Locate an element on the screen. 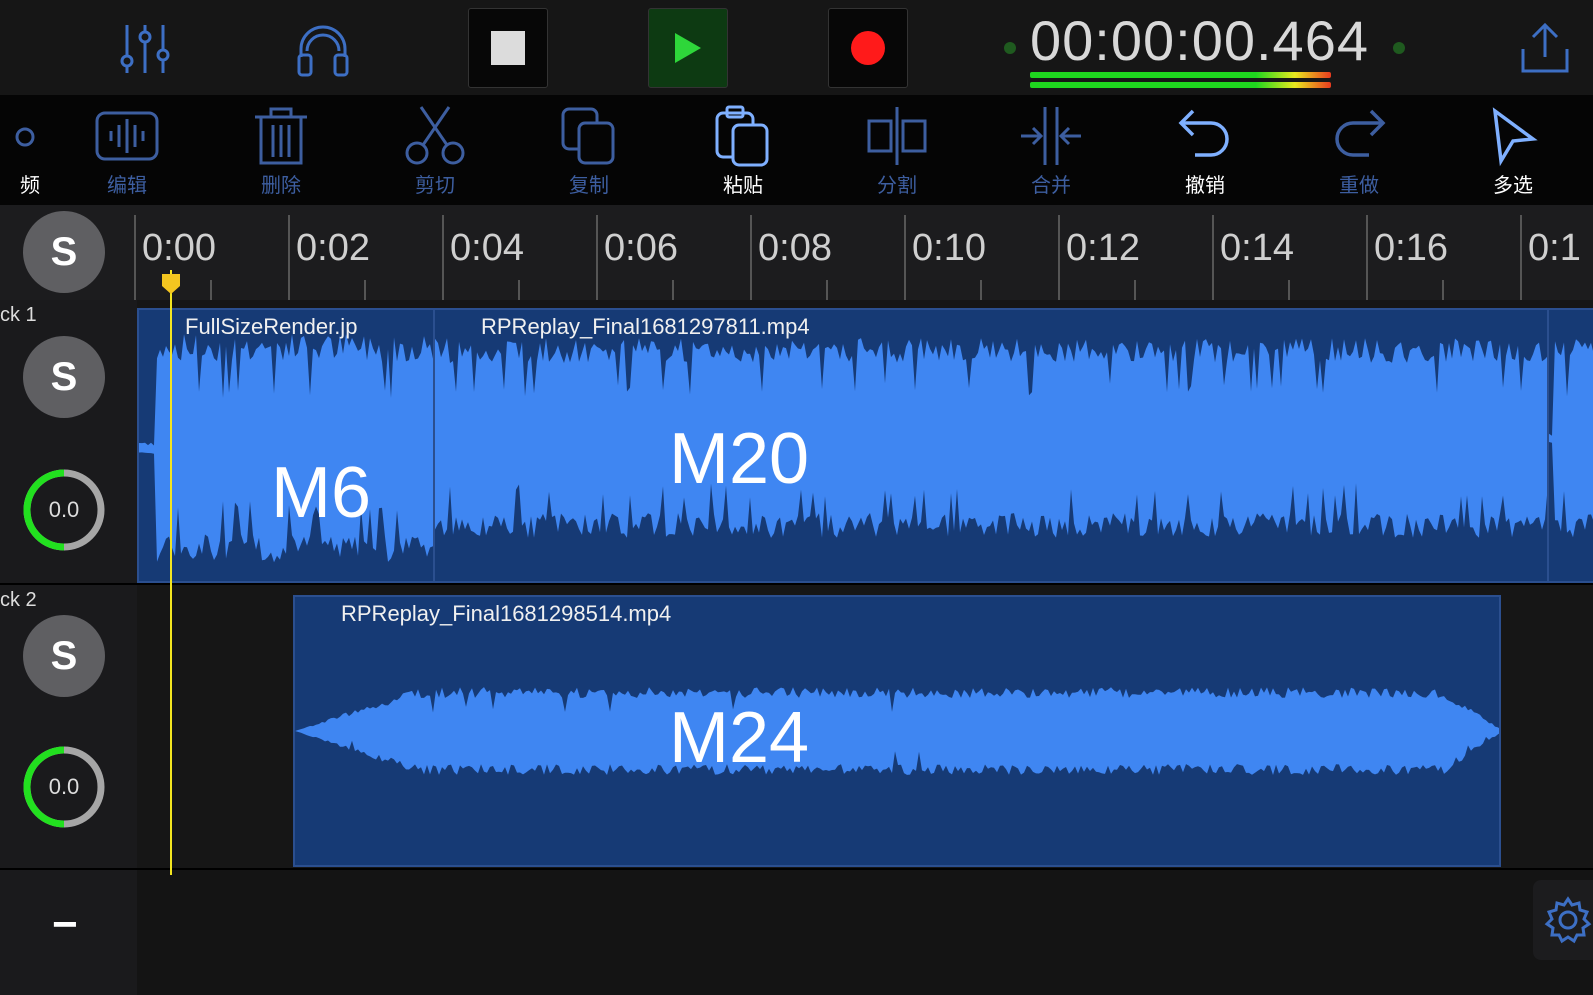  tool-edit: 编辑 is located at coordinates (127, 152).